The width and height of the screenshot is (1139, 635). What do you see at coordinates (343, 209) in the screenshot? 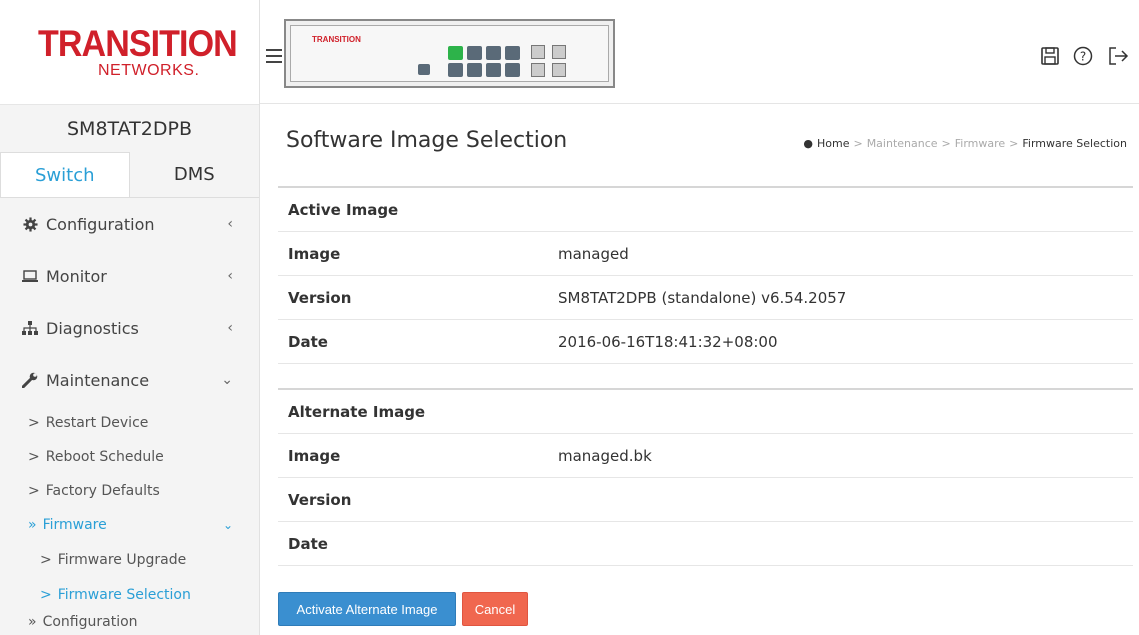
I see `section-heading: Active Image` at bounding box center [343, 209].